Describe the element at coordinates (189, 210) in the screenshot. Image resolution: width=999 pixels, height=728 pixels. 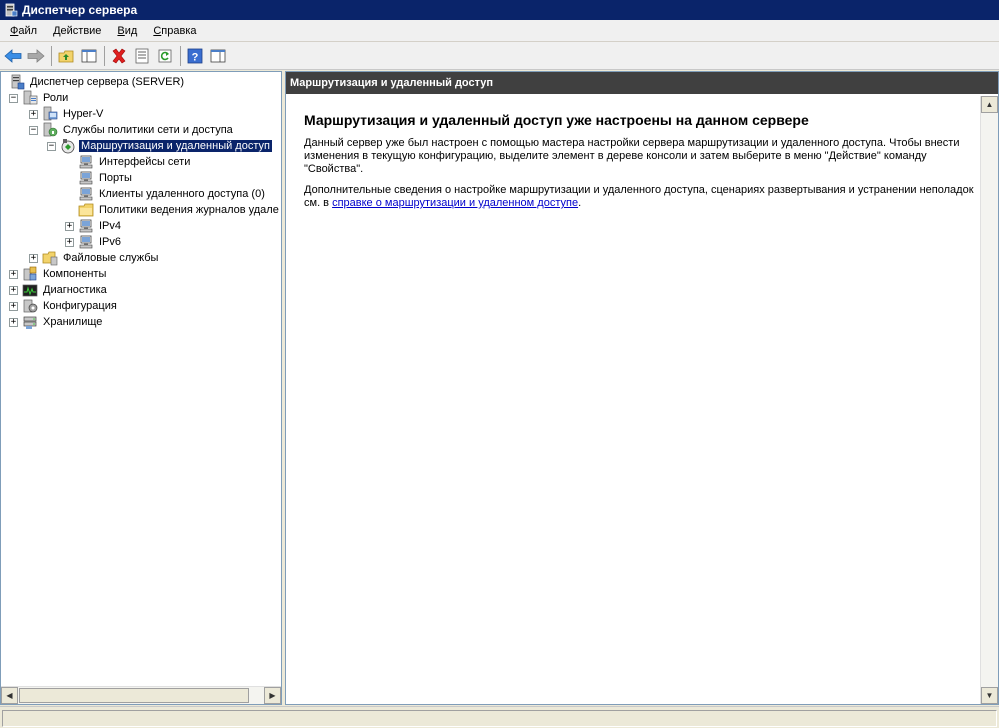
I see `tree-node-label: Политики ведения журналов удале` at that location.